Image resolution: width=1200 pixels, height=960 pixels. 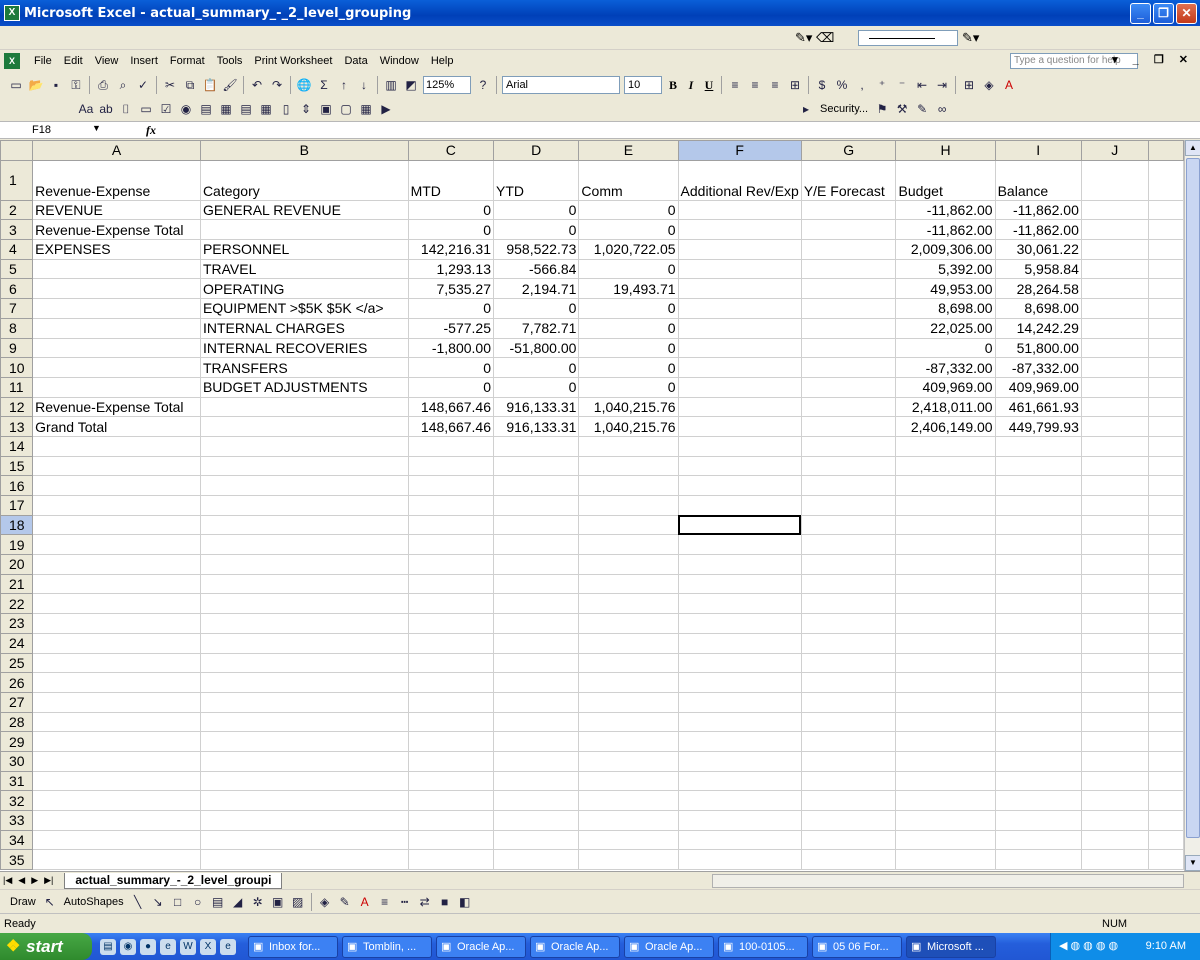 I want to click on help-icon: ?, so click(x=483, y=85).